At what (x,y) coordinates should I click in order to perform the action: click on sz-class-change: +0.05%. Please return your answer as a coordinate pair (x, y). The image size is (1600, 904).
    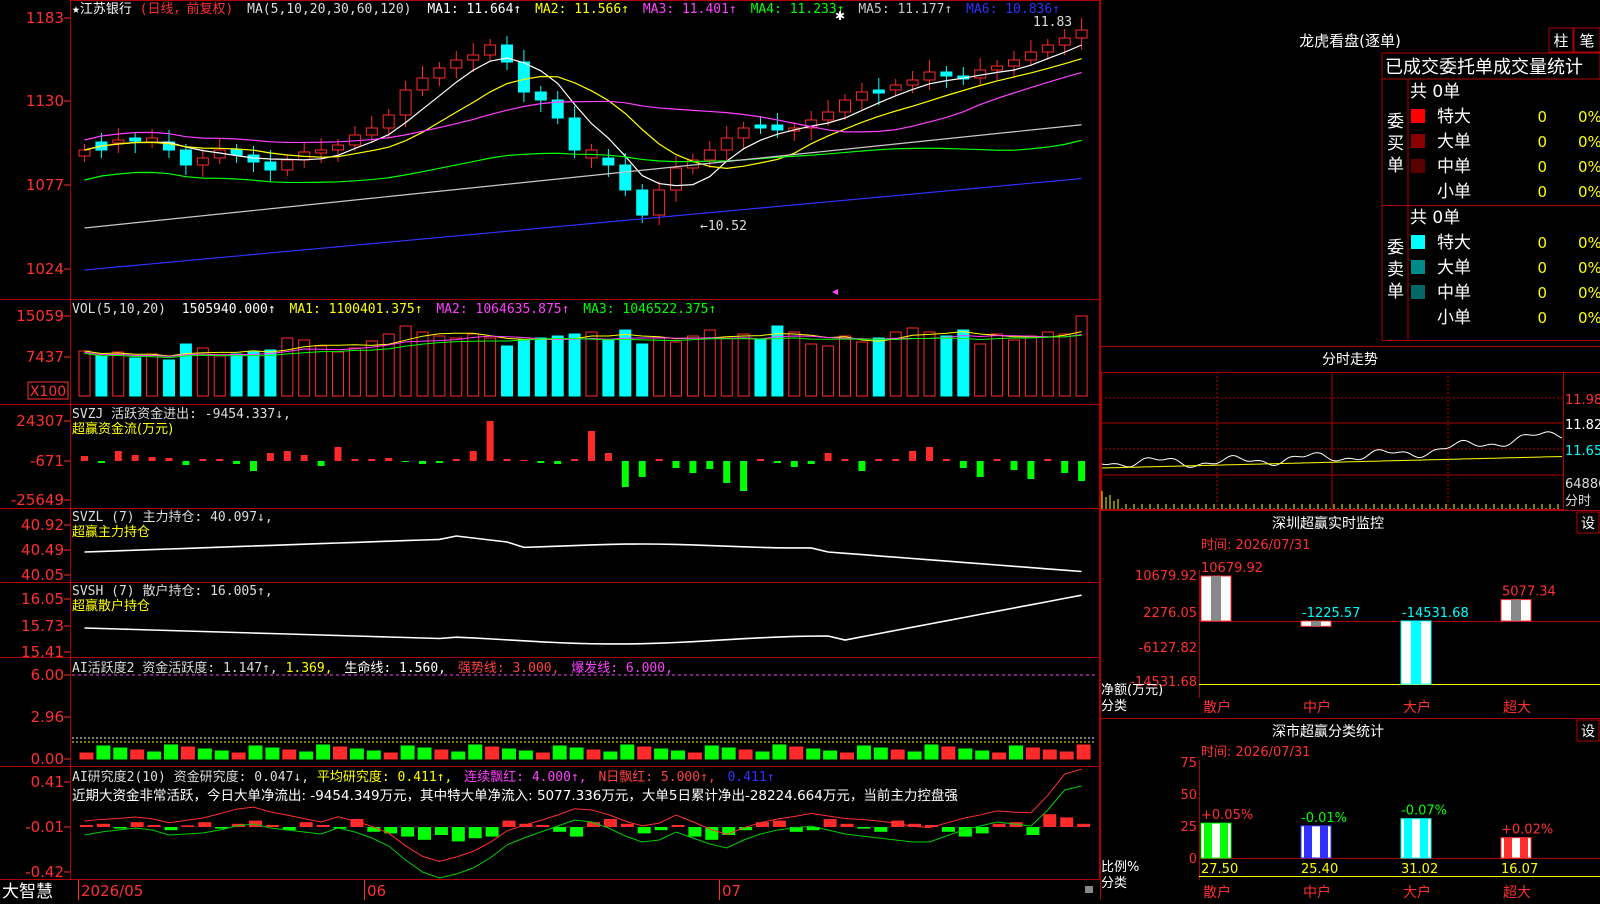
    Looking at the image, I should click on (1227, 815).